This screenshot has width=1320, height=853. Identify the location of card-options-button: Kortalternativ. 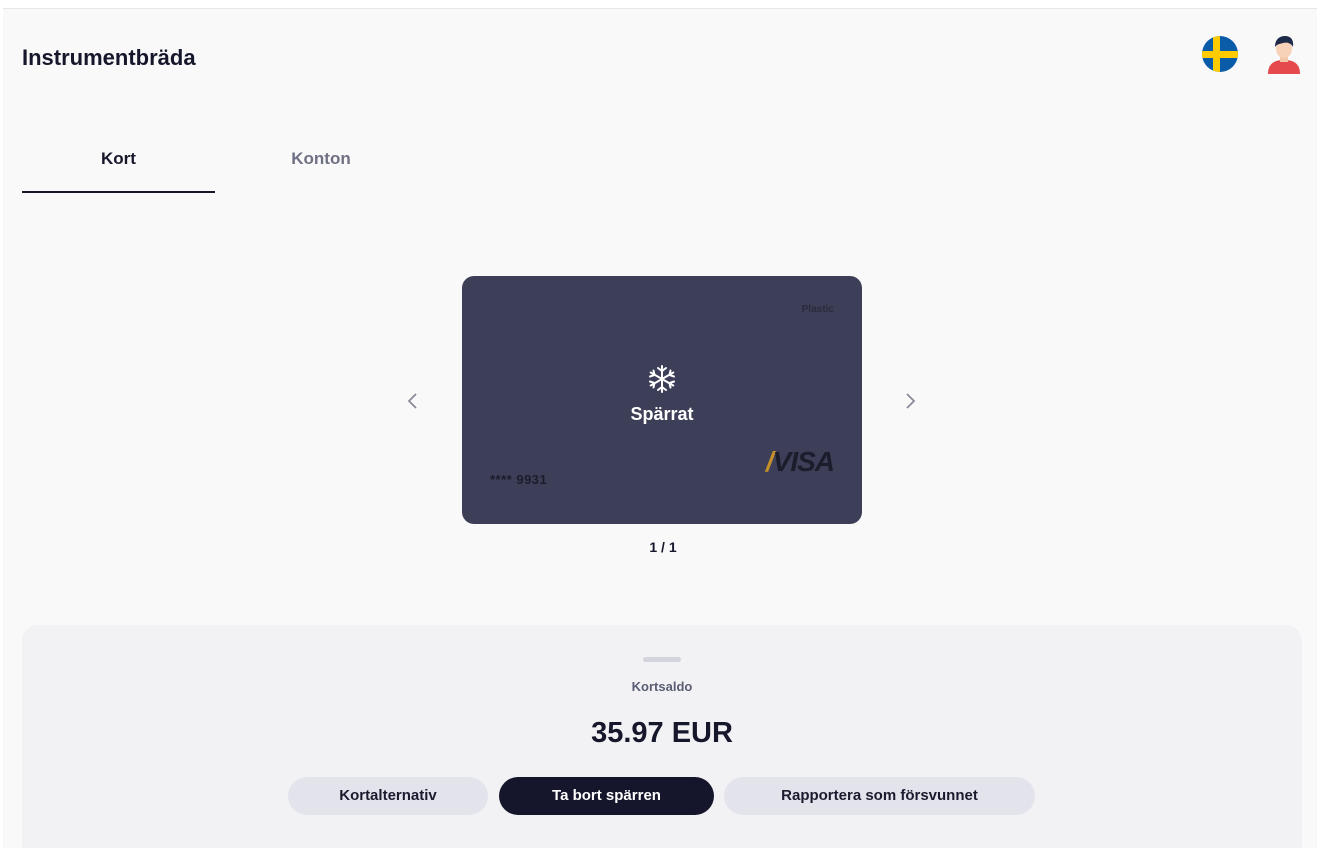
(388, 796).